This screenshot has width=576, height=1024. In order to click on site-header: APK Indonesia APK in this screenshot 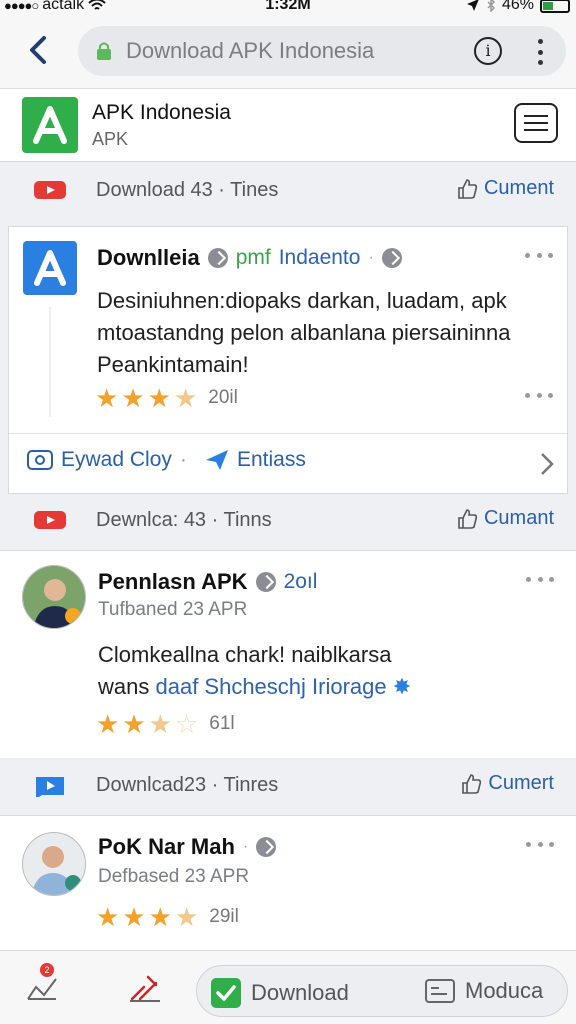, I will do `click(288, 125)`.